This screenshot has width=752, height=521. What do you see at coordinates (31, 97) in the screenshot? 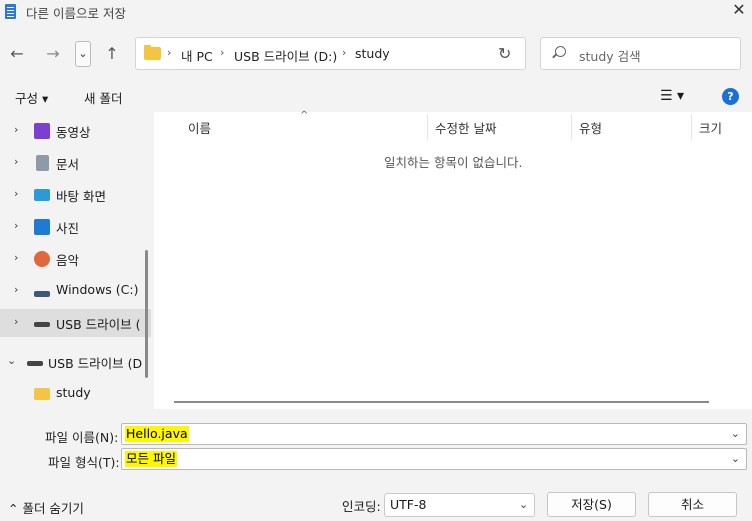
I see `organize-button: 구성 ▾` at bounding box center [31, 97].